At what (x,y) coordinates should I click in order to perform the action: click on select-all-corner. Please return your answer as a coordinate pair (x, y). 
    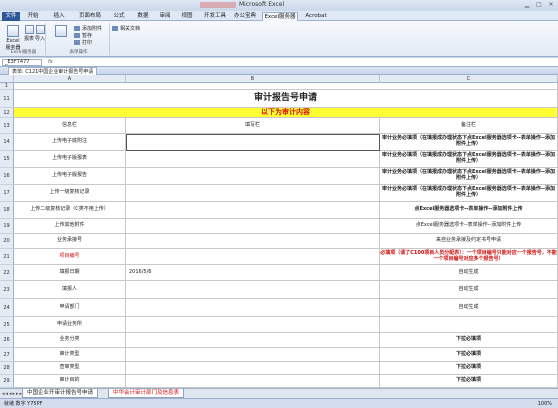
    Looking at the image, I should click on (7, 79).